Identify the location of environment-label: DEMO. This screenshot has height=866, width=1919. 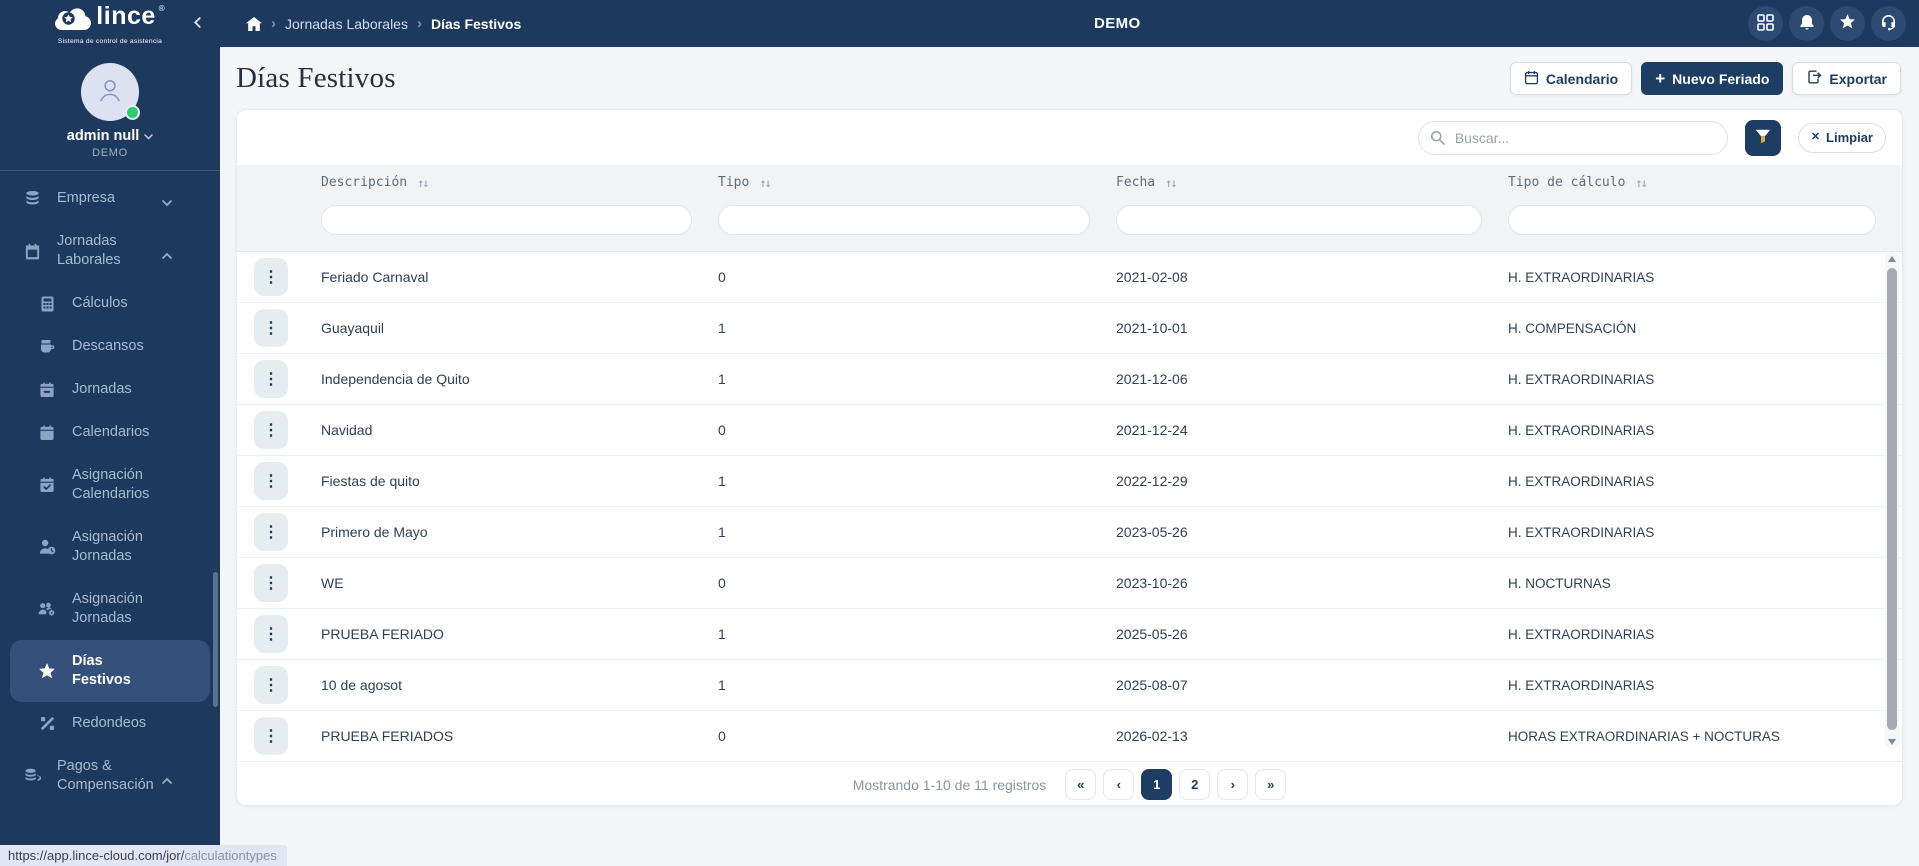
(1117, 23).